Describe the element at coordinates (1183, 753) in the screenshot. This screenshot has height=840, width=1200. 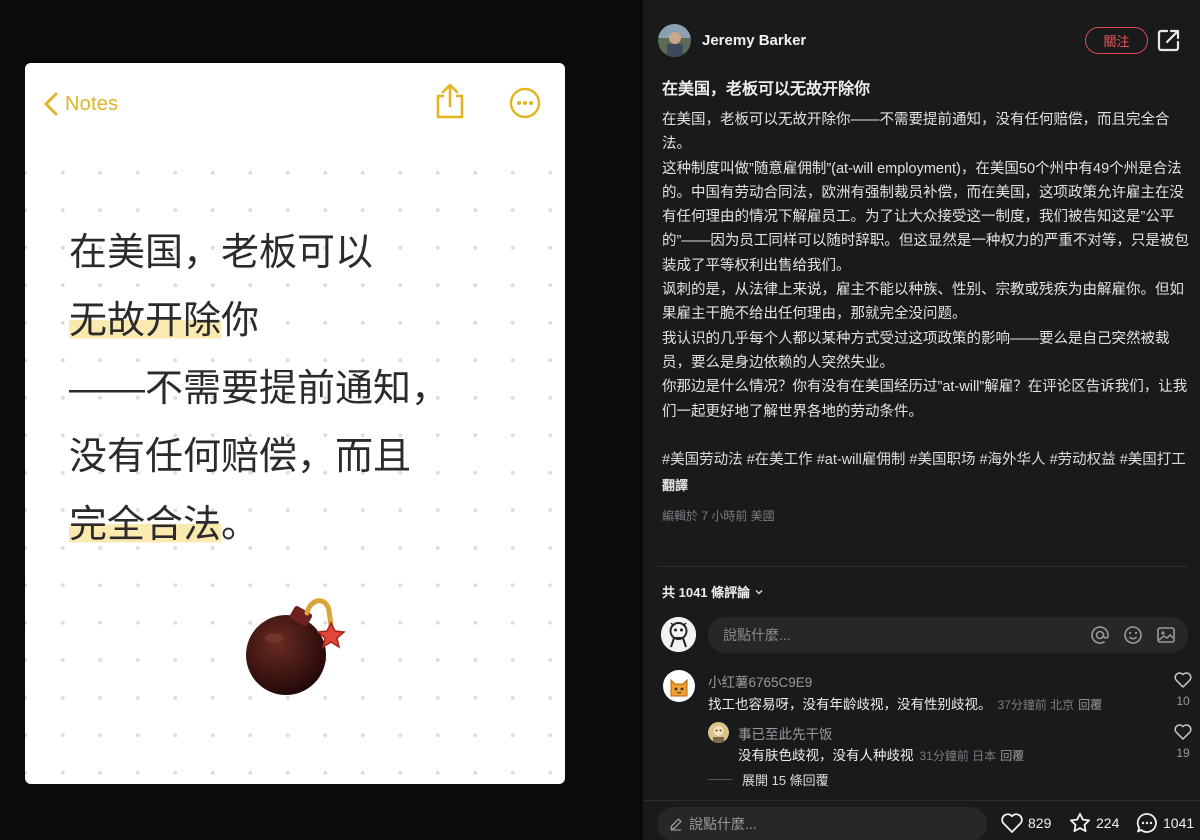
I see `comment-like-count: 19` at that location.